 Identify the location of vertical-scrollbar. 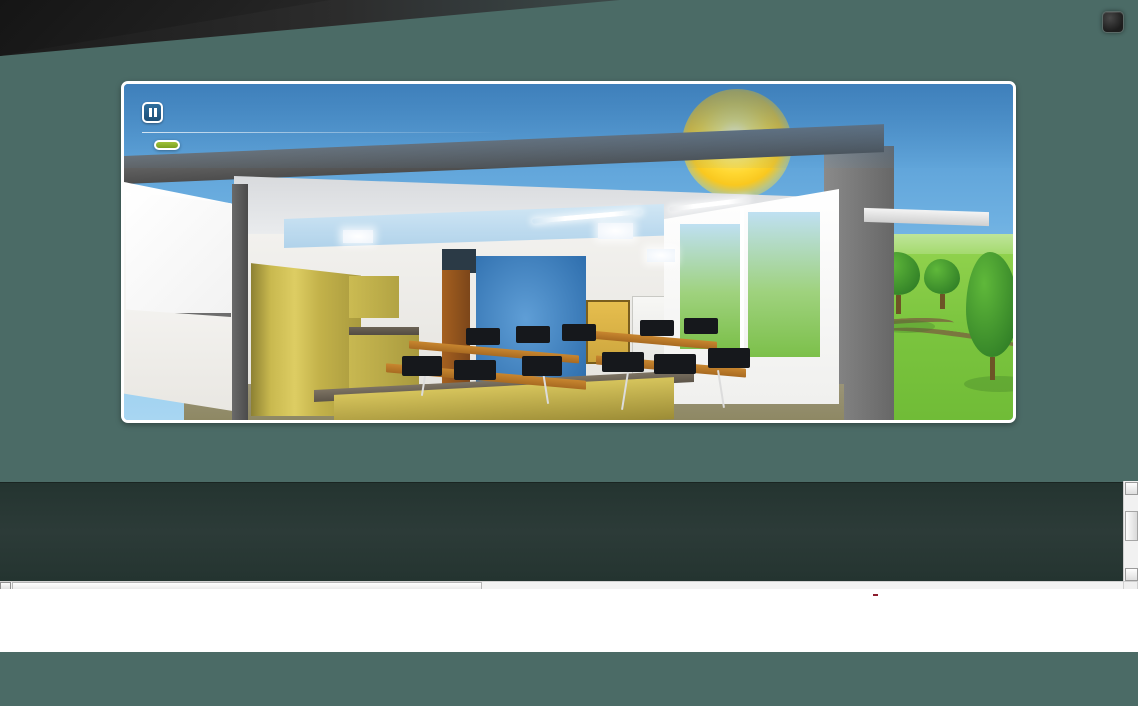
(1130, 531).